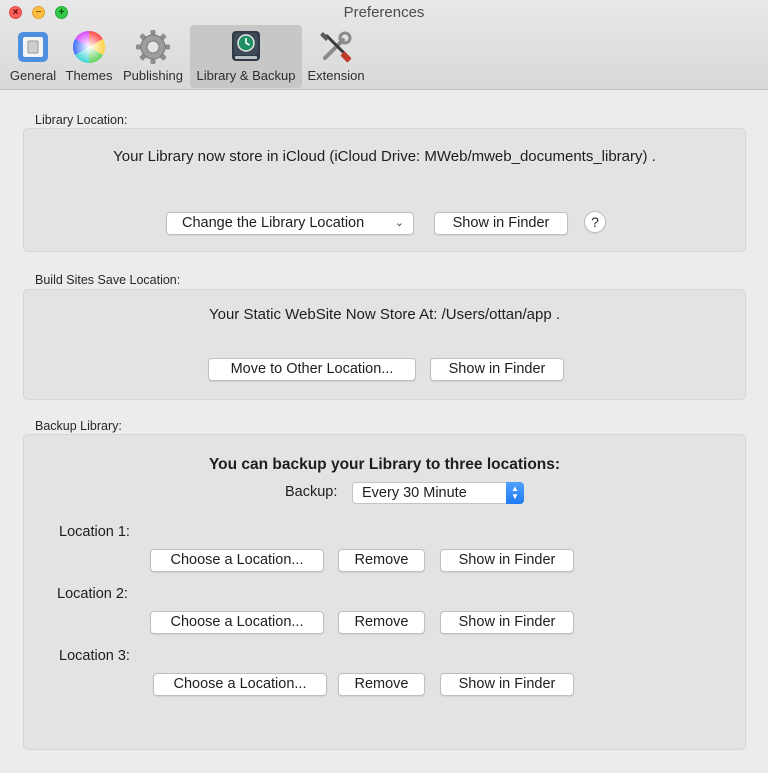 Image resolution: width=768 pixels, height=773 pixels. Describe the element at coordinates (108, 280) in the screenshot. I see `build-sites-title: Build Sites Save Location:` at that location.